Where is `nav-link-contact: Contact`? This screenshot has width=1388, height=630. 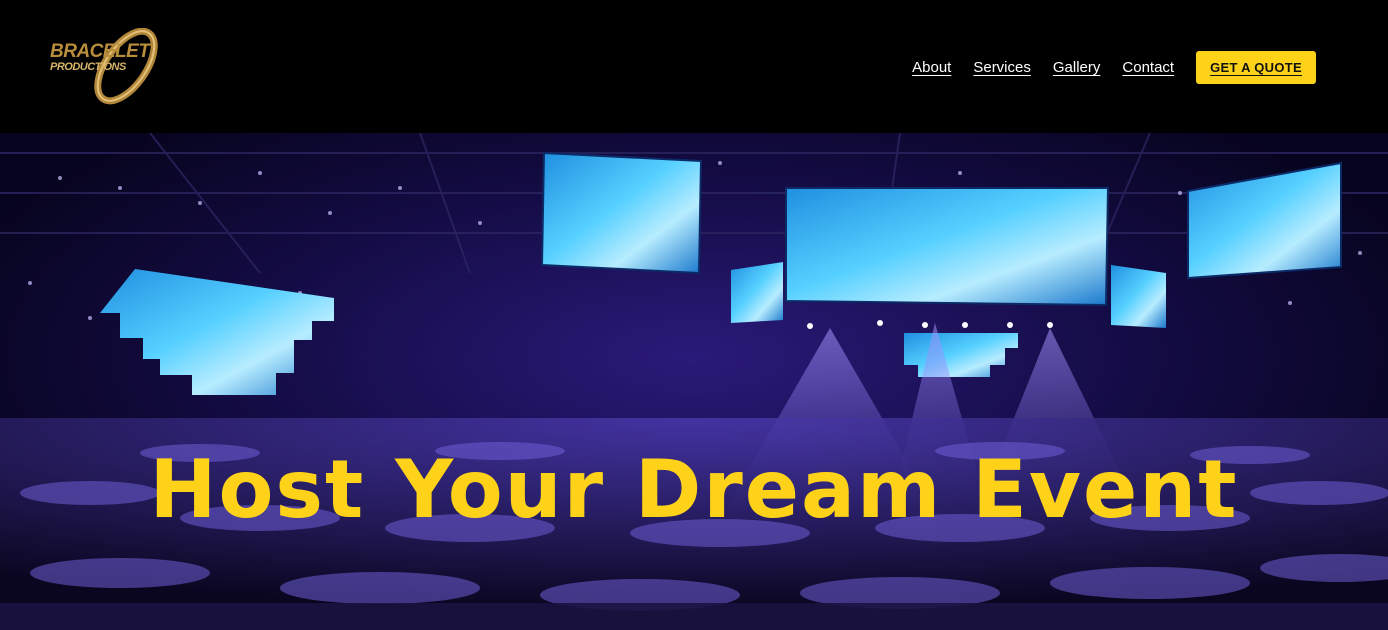
nav-link-contact: Contact is located at coordinates (1148, 67).